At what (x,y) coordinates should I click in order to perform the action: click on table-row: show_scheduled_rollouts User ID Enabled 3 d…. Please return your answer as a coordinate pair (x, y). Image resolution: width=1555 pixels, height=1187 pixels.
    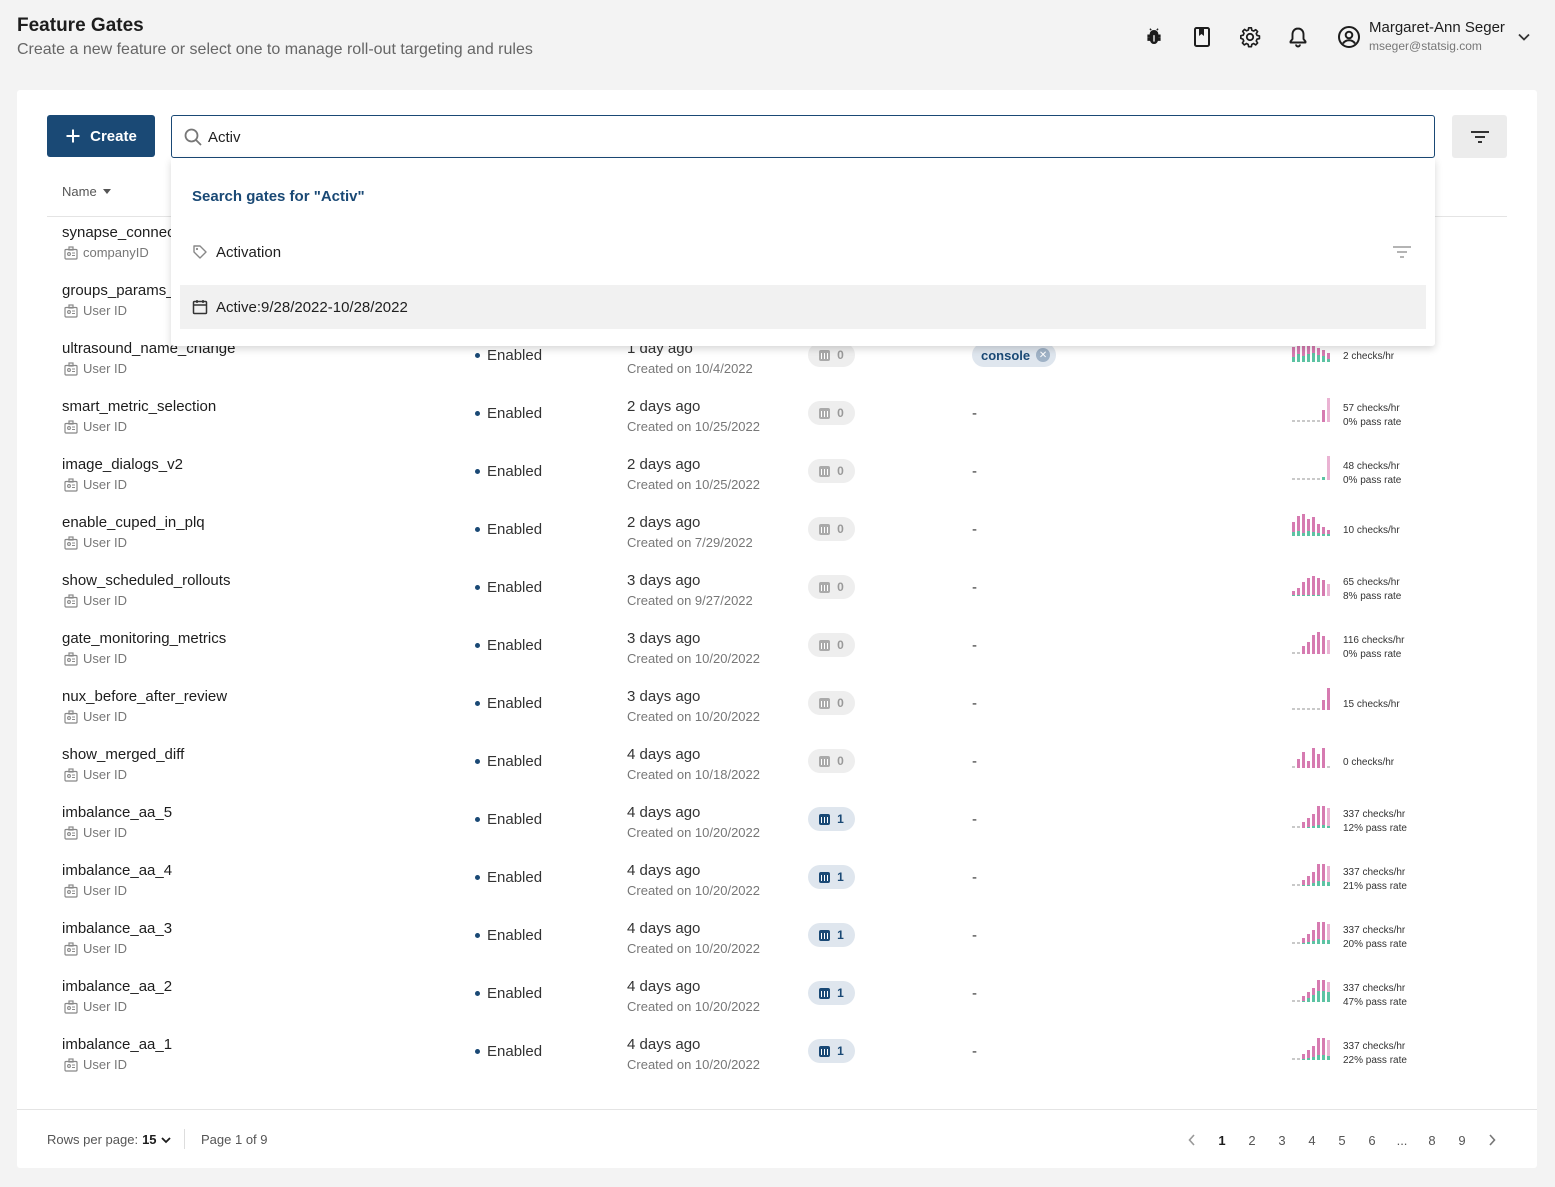
    Looking at the image, I should click on (777, 597).